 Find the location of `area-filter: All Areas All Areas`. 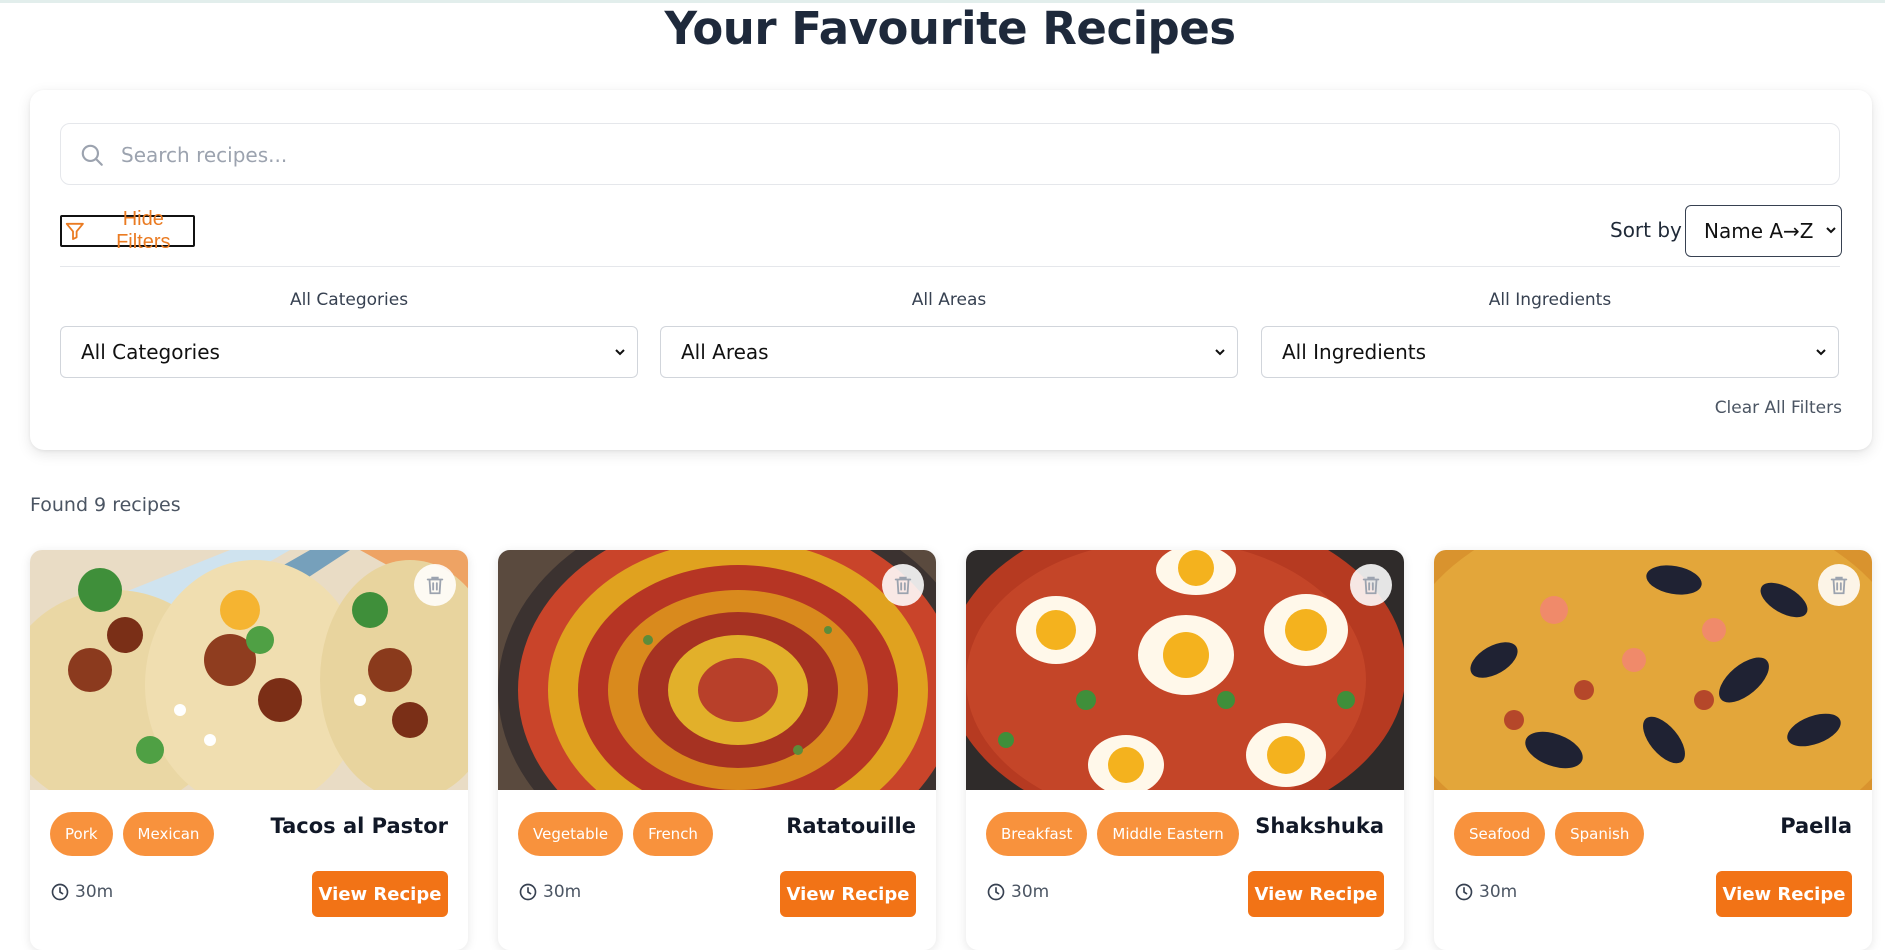

area-filter: All Areas All Areas is located at coordinates (949, 334).